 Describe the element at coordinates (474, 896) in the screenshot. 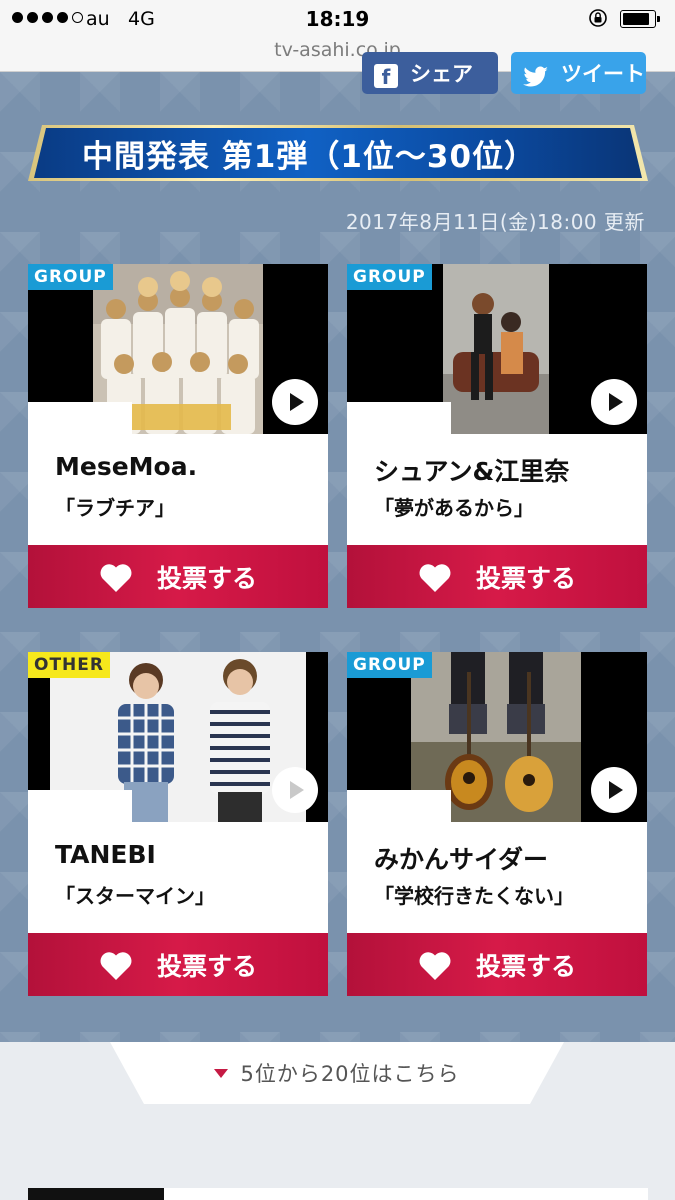

I see `song-title: 「学校行きたくない」` at that location.